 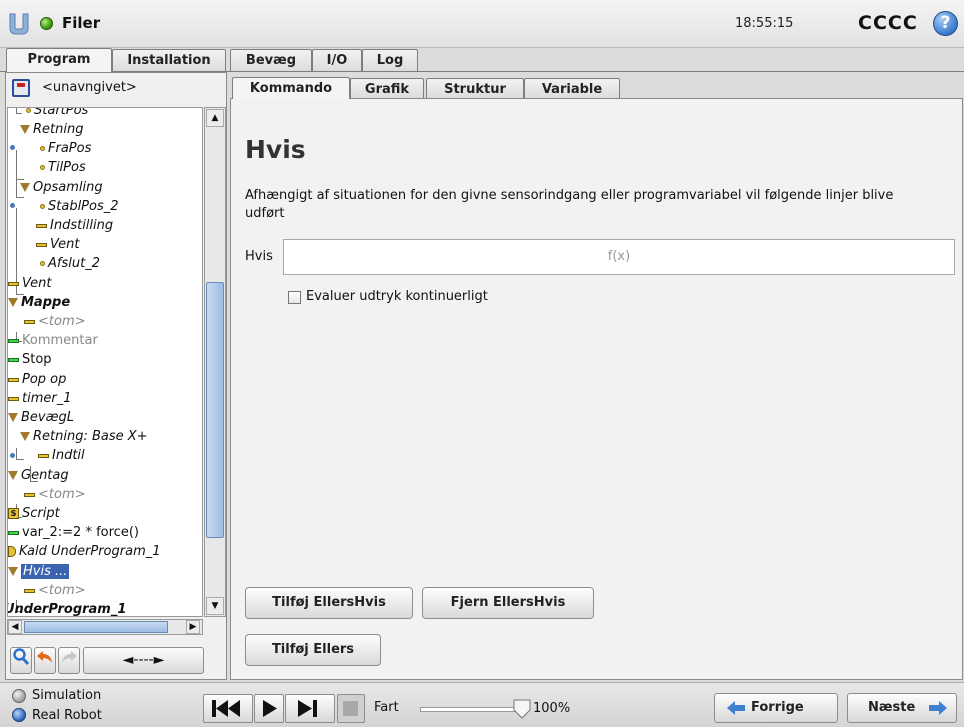 I want to click on play-button, so click(x=269, y=708).